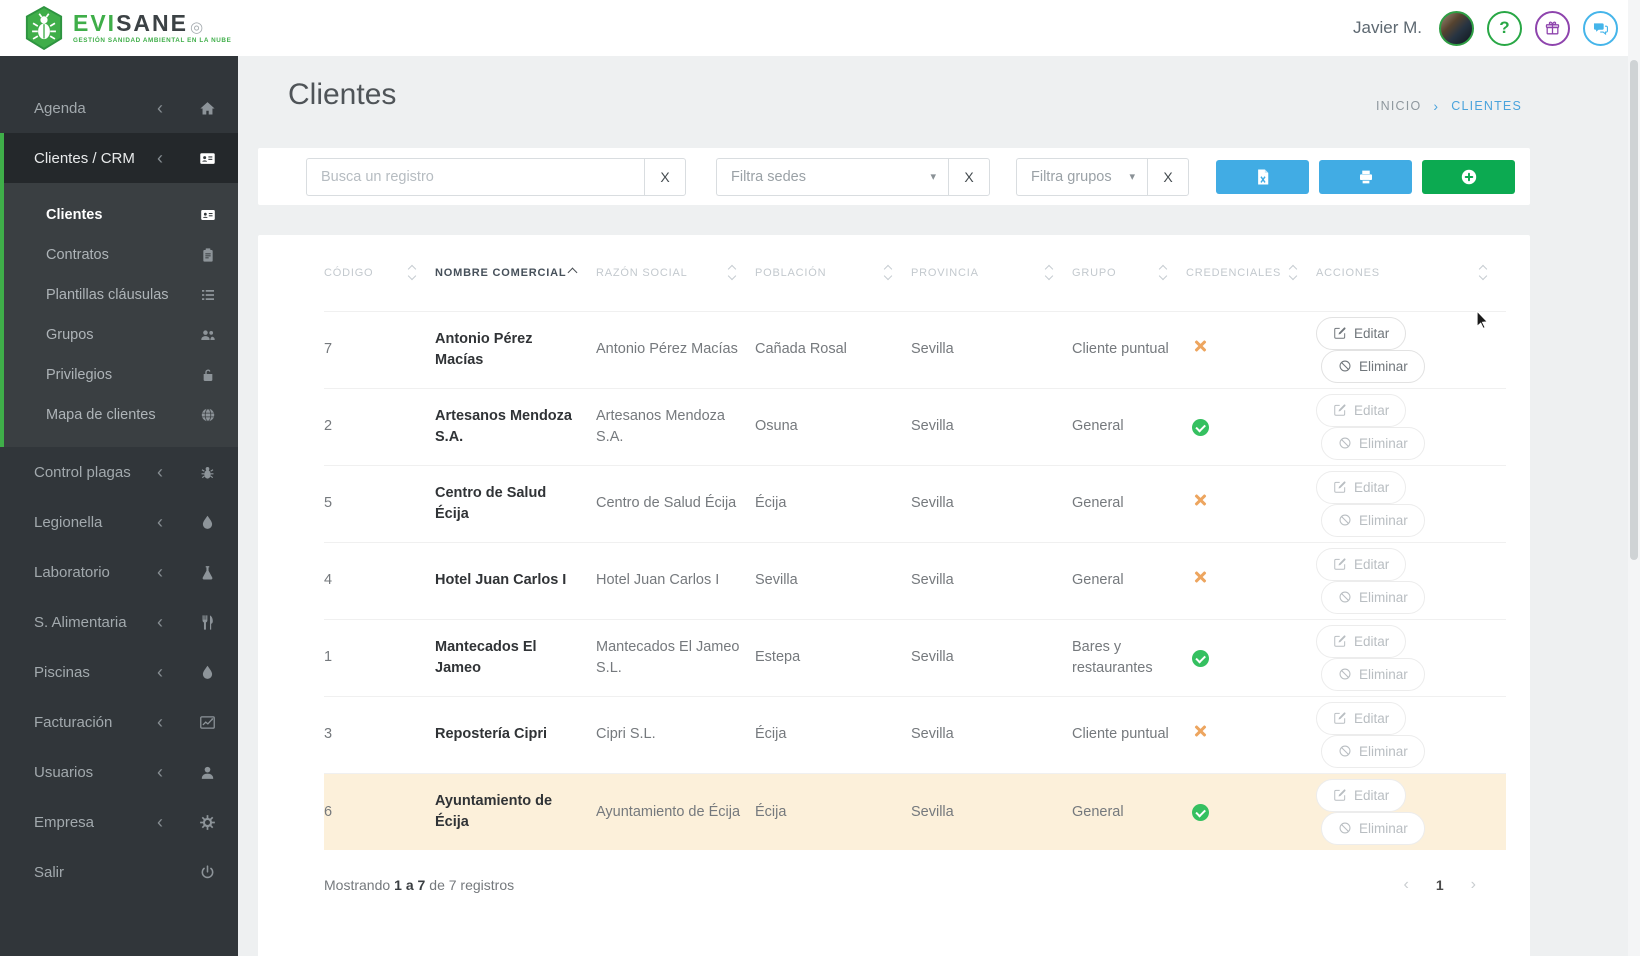  What do you see at coordinates (991, 273) in the screenshot?
I see `column-header-provincia: PROVINCIA` at bounding box center [991, 273].